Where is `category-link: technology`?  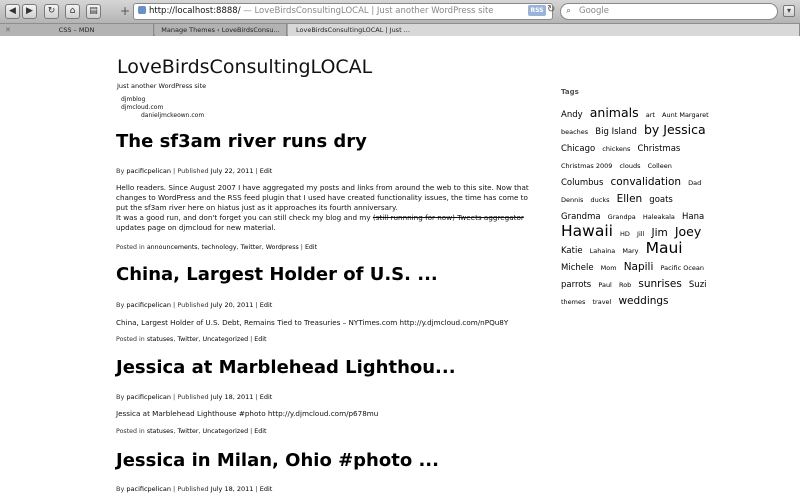
category-link: technology is located at coordinates (219, 247).